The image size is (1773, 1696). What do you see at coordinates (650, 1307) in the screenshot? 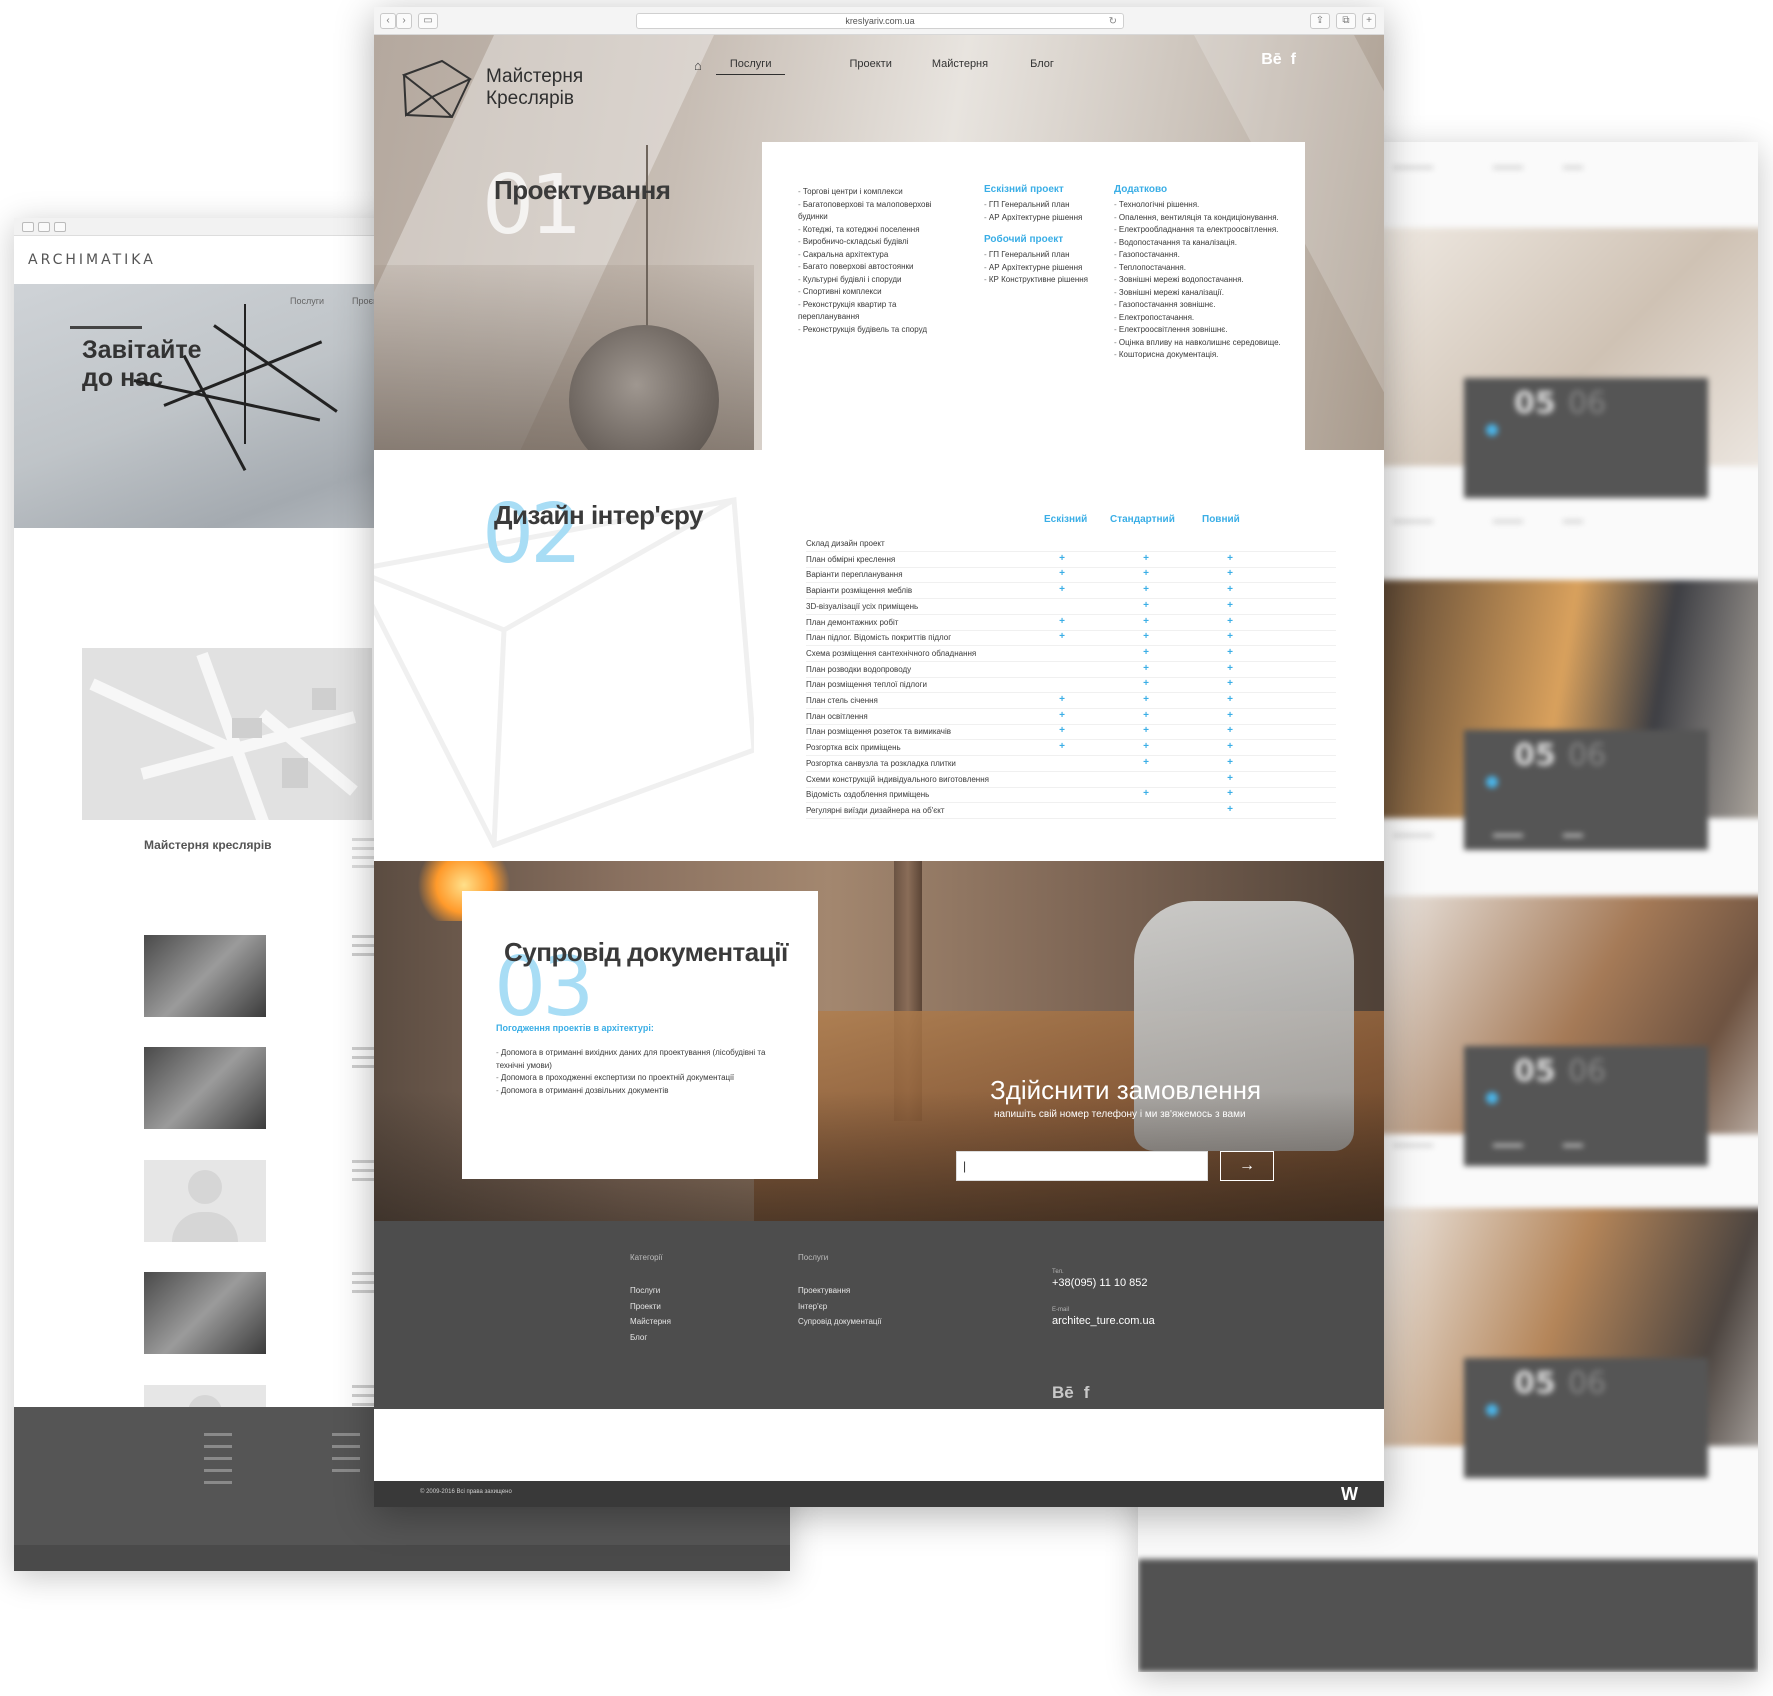
I see `footer-link: Проекти` at bounding box center [650, 1307].